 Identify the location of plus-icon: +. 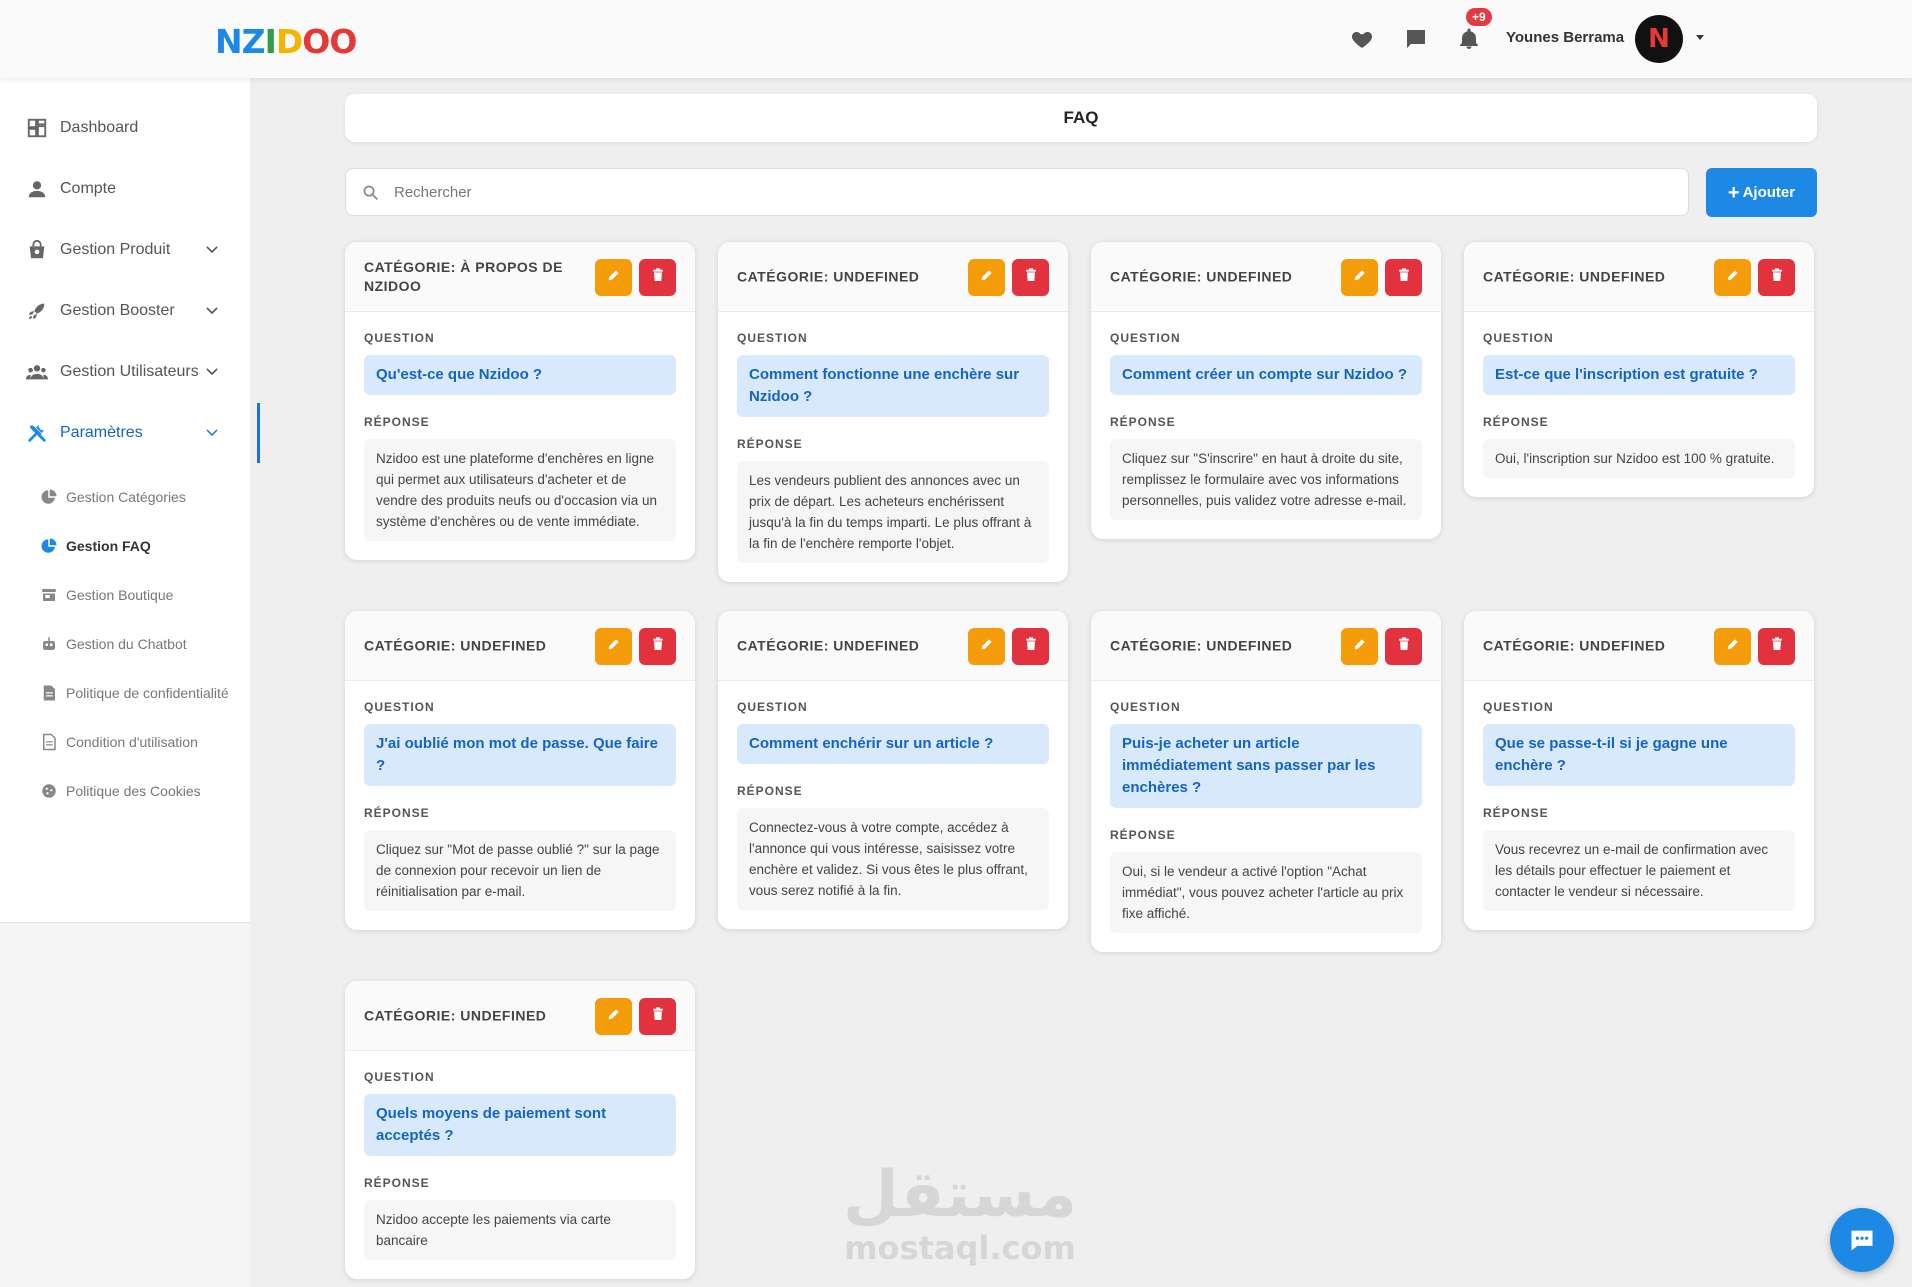
(1733, 192).